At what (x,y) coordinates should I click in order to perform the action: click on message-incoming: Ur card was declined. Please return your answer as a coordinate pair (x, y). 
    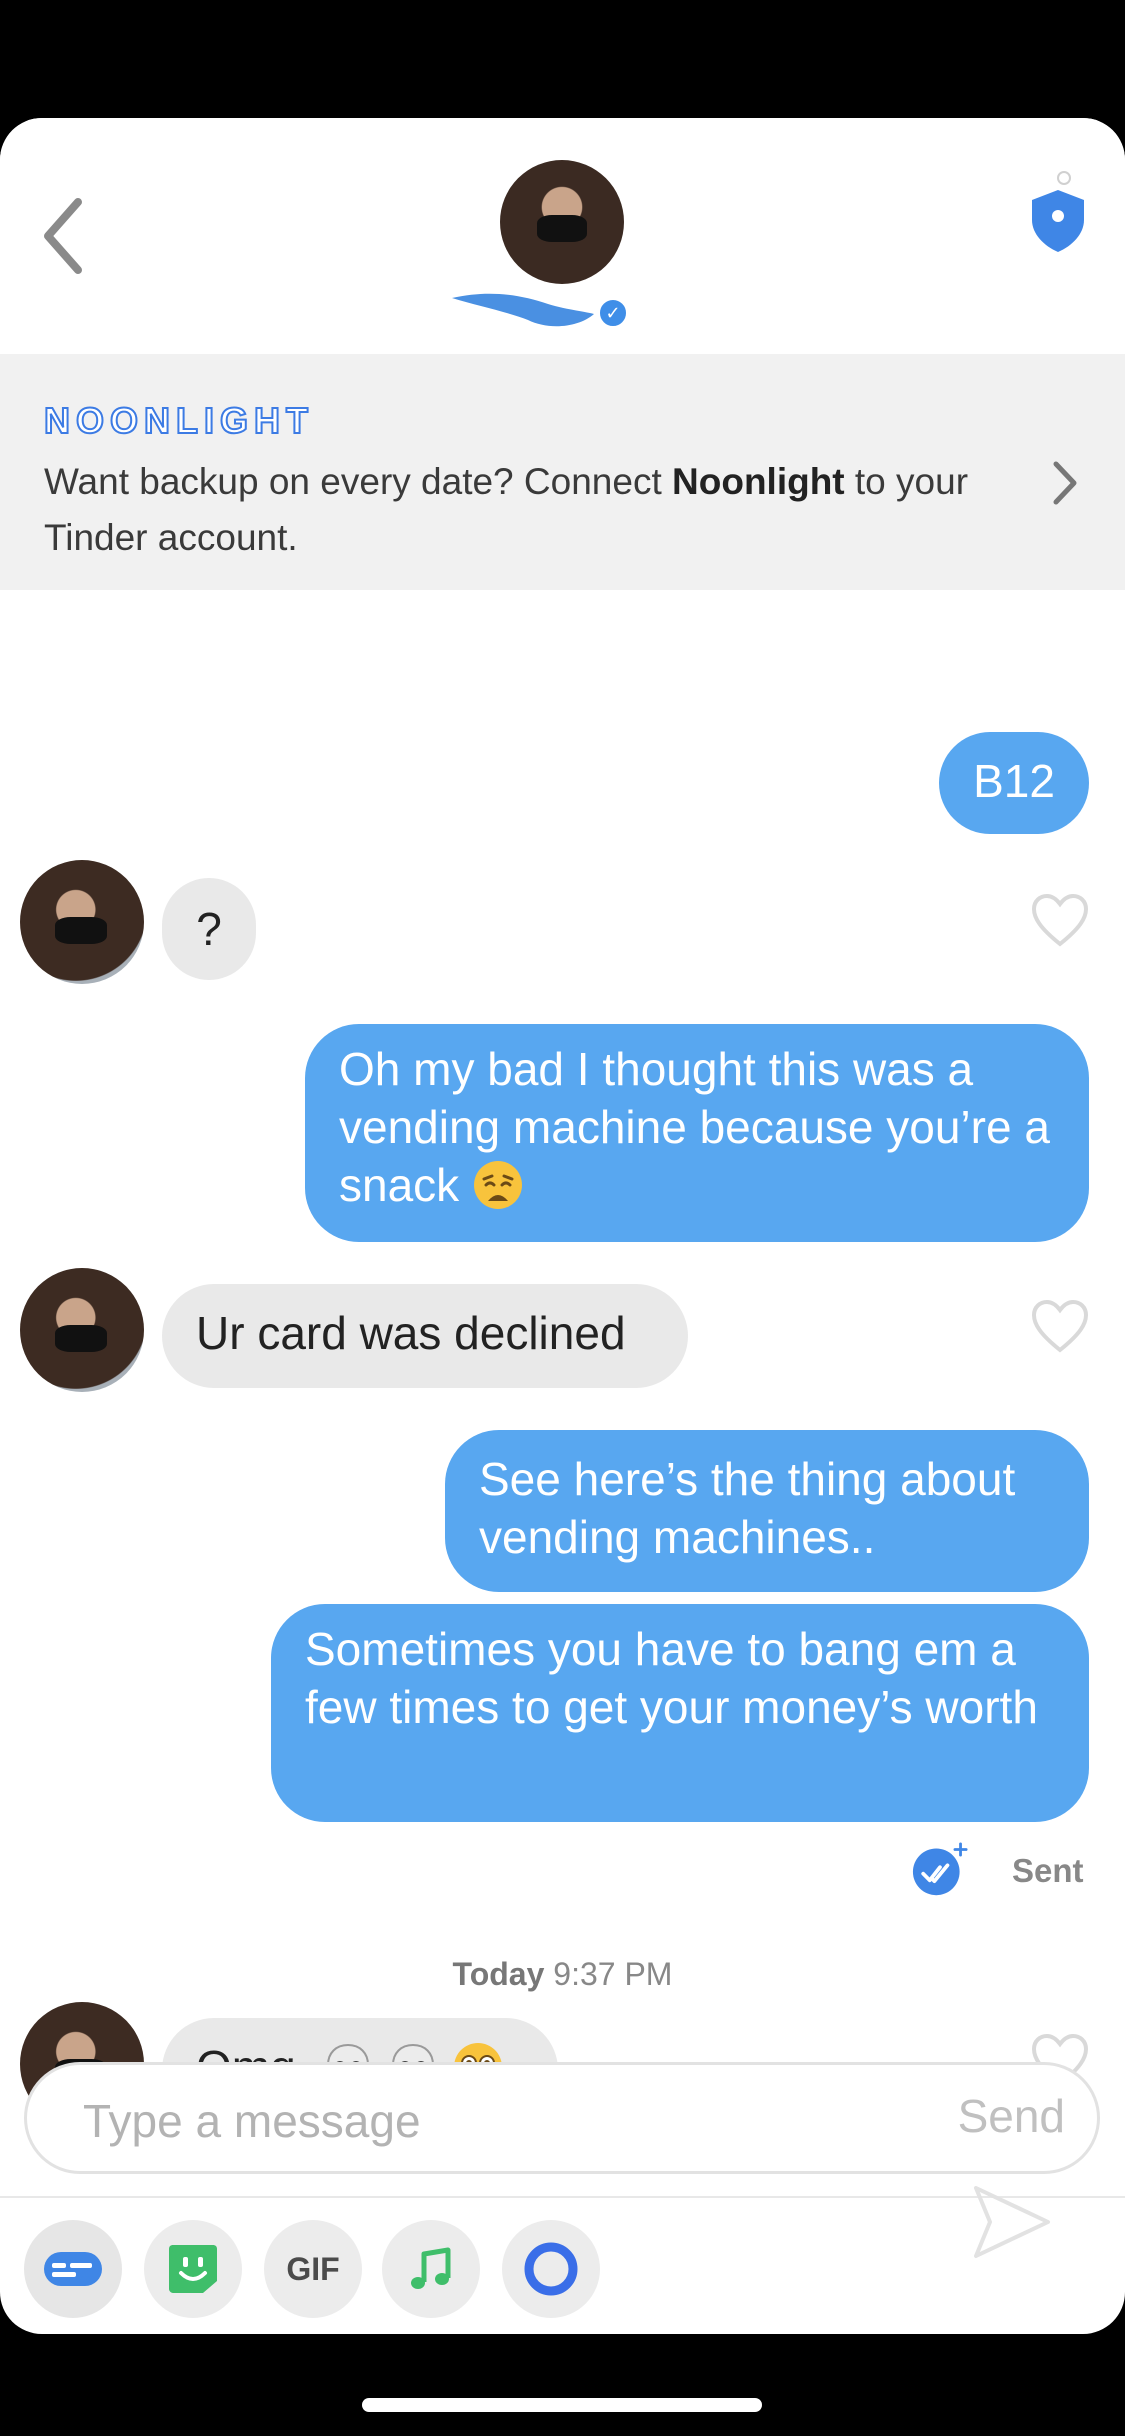
    Looking at the image, I should click on (425, 1336).